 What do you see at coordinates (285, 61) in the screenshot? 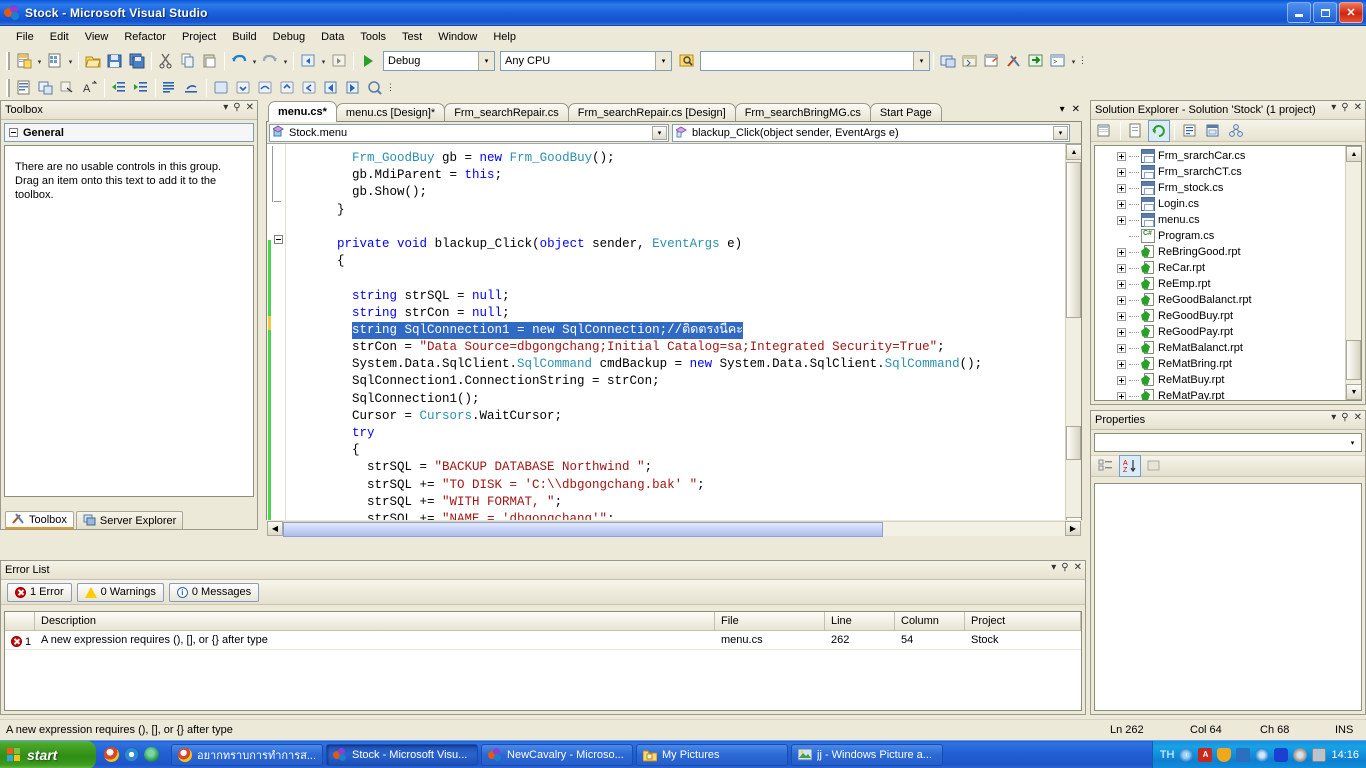
I see `redo-dropdown-icon: ▾` at bounding box center [285, 61].